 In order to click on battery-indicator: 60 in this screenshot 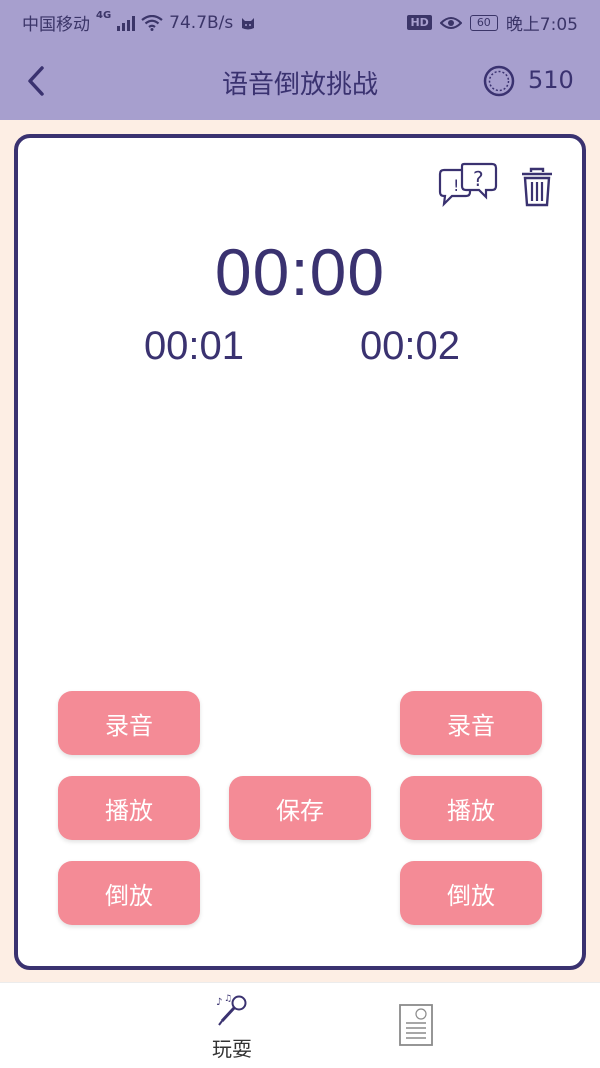, I will do `click(483, 22)`.